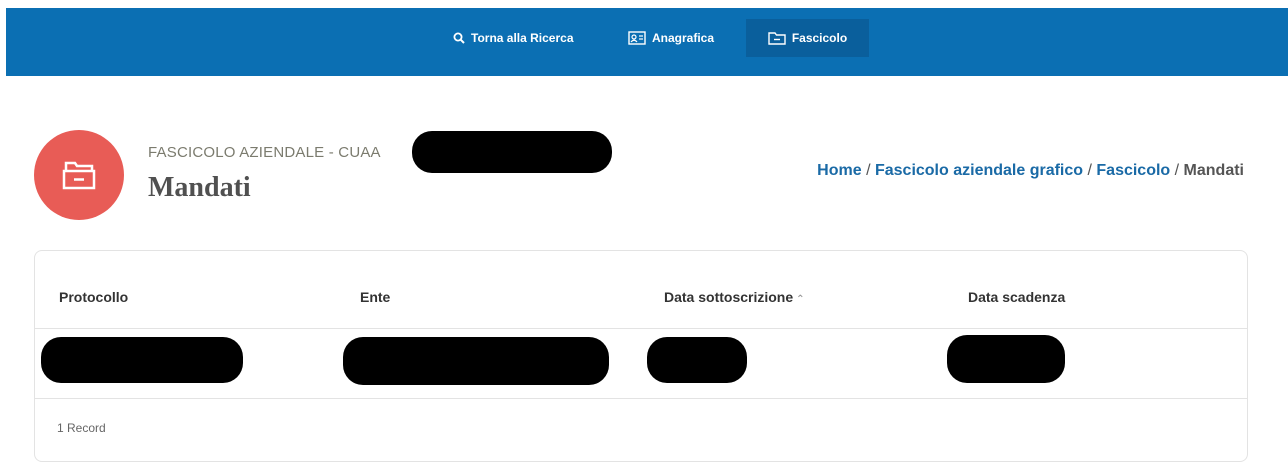  I want to click on breadcrumb-fascicolo-grafico: Fascicolo aziendale grafico, so click(979, 170).